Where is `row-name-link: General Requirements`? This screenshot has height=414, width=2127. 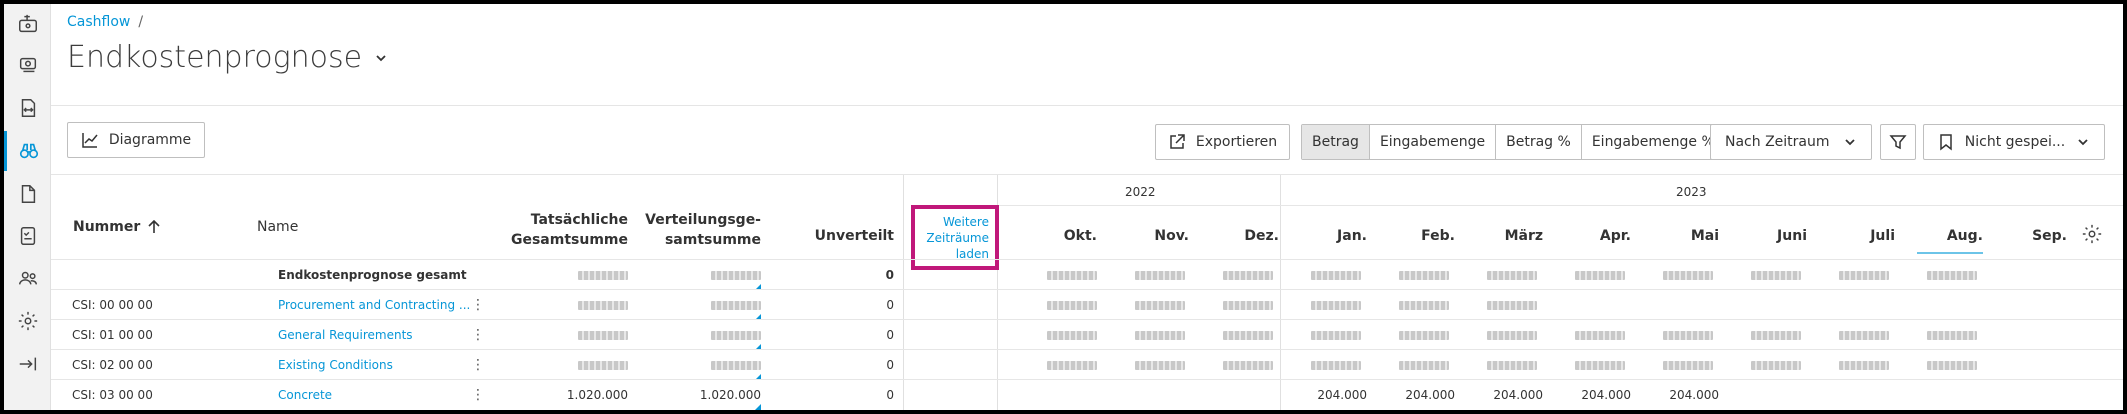 row-name-link: General Requirements is located at coordinates (345, 335).